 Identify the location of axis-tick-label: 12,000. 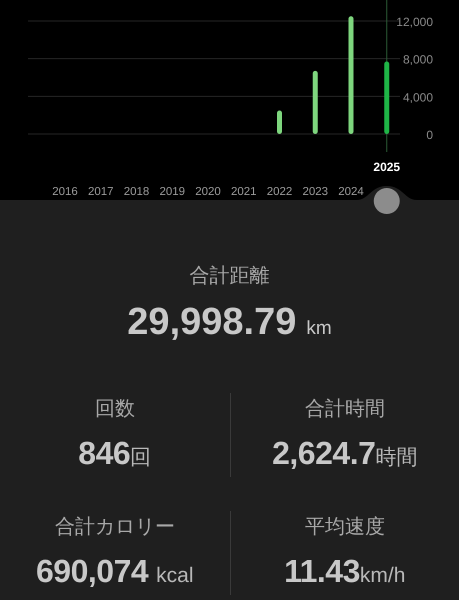
(414, 22).